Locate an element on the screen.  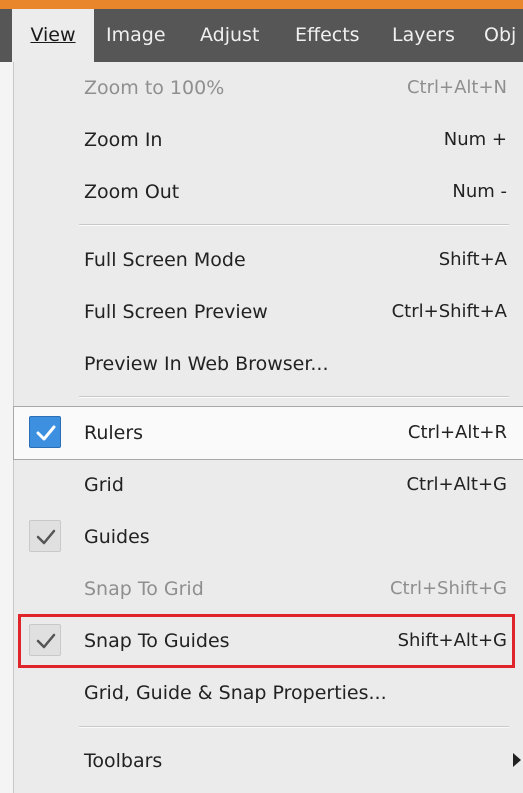
title-bar-accent is located at coordinates (261, 4).